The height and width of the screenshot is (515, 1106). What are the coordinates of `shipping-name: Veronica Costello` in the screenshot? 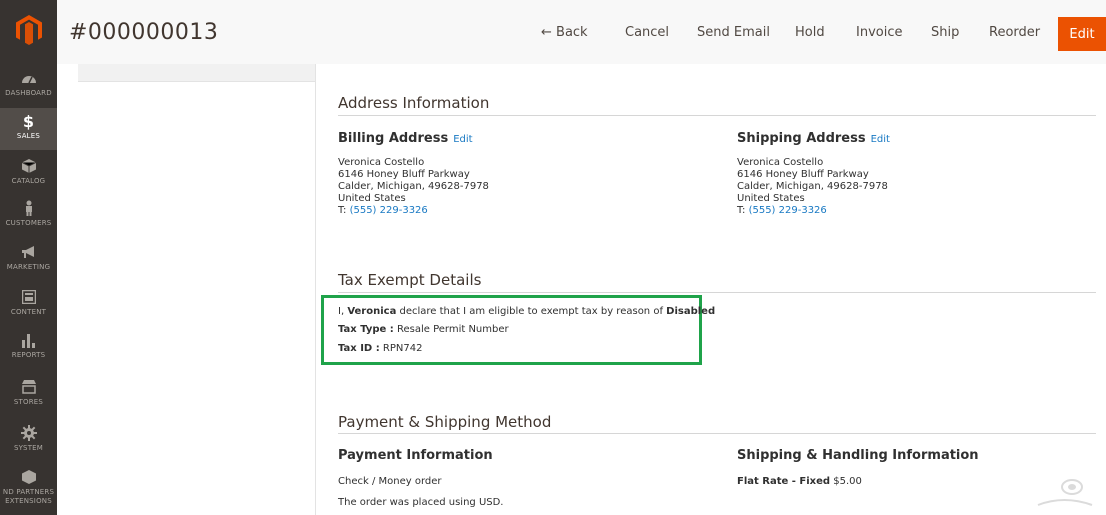 It's located at (780, 162).